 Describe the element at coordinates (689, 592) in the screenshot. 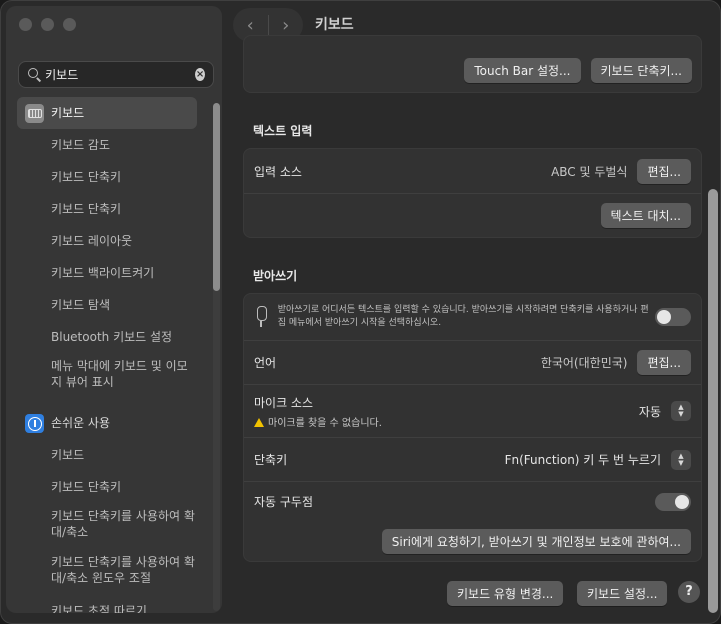

I see `help-button: ?` at that location.